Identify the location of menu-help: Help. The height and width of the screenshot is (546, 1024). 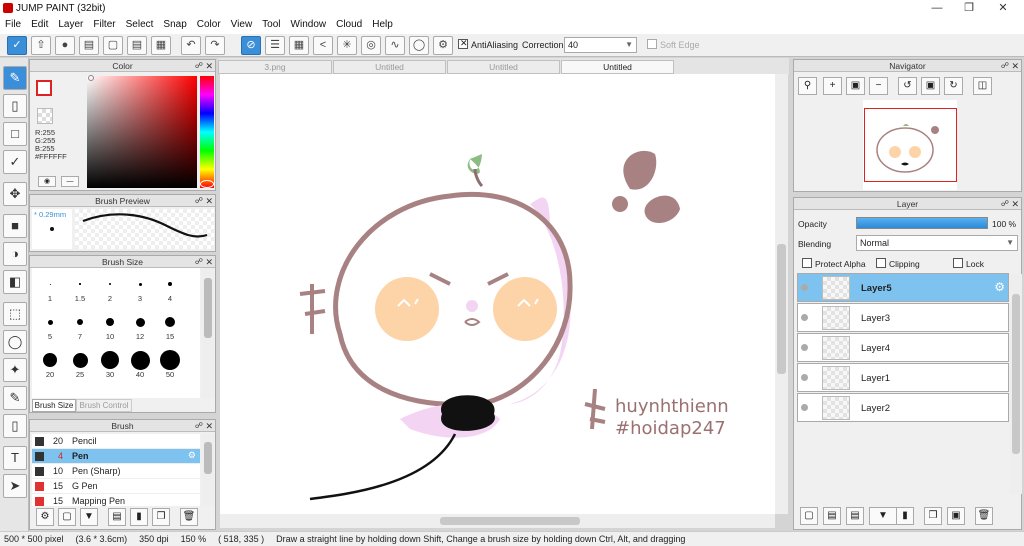
(382, 24).